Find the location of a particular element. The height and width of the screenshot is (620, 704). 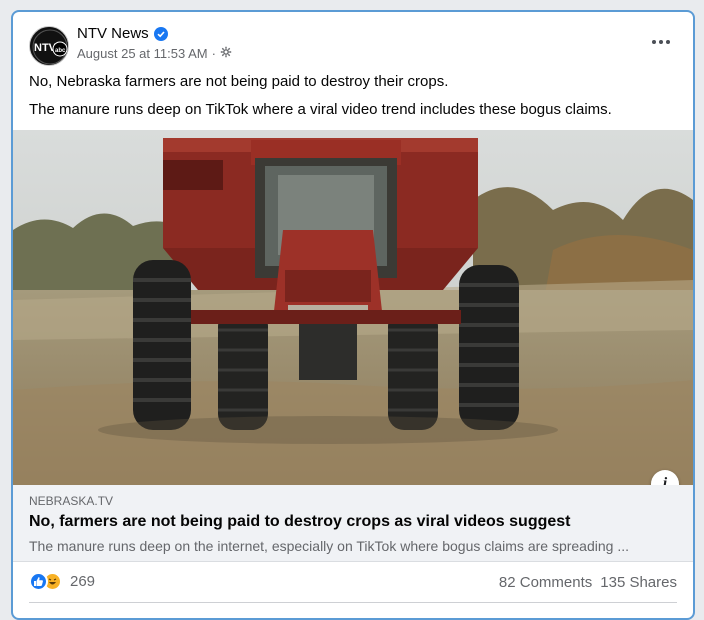

shares-count: 135 Shares is located at coordinates (638, 582).